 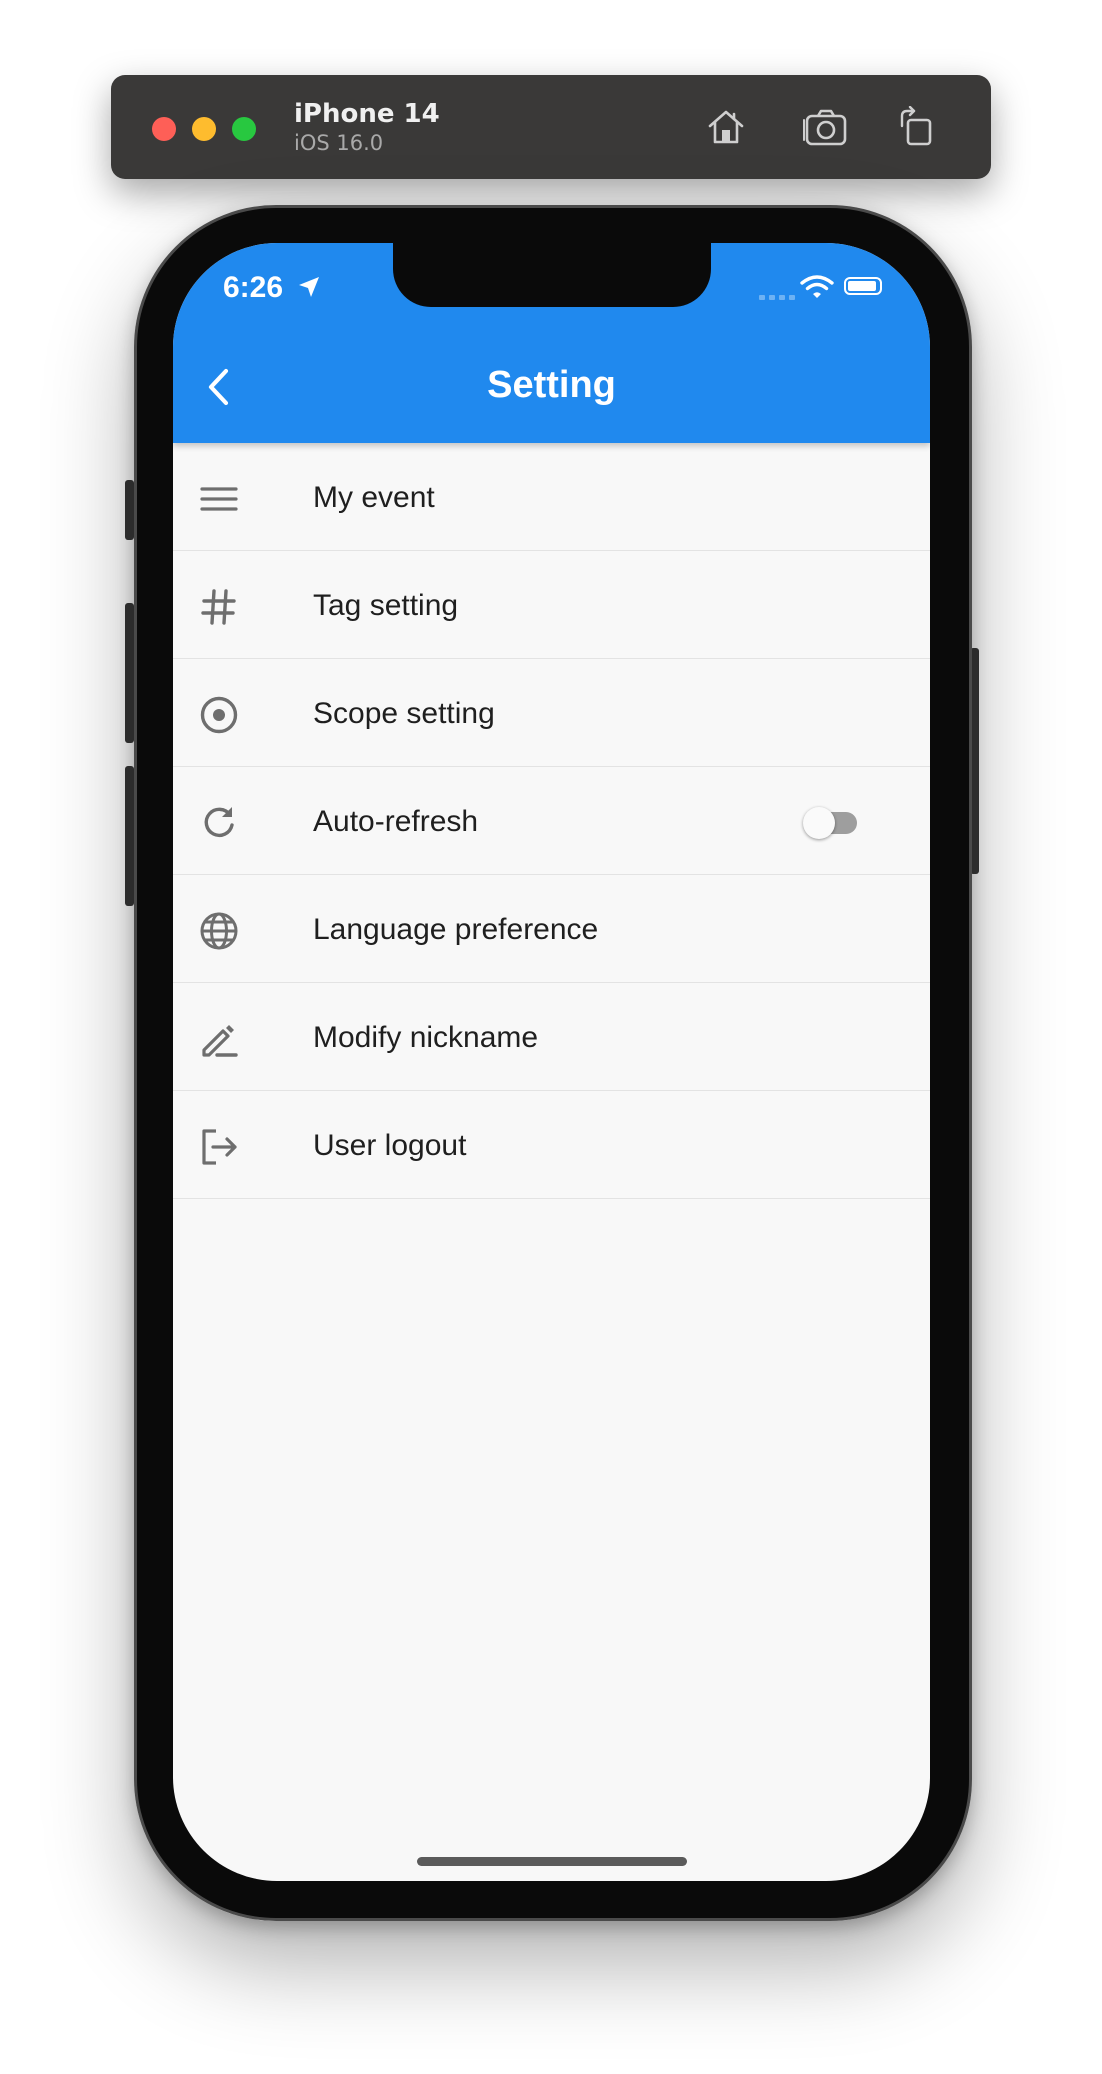 What do you see at coordinates (374, 497) in the screenshot?
I see `settings-item-label: My event` at bounding box center [374, 497].